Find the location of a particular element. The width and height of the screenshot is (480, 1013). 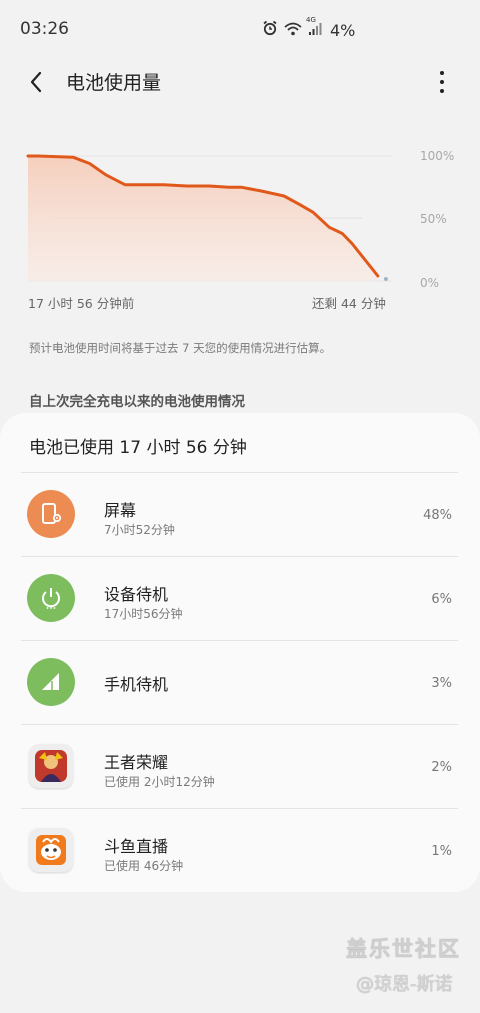

network-type: 4G is located at coordinates (311, 19).